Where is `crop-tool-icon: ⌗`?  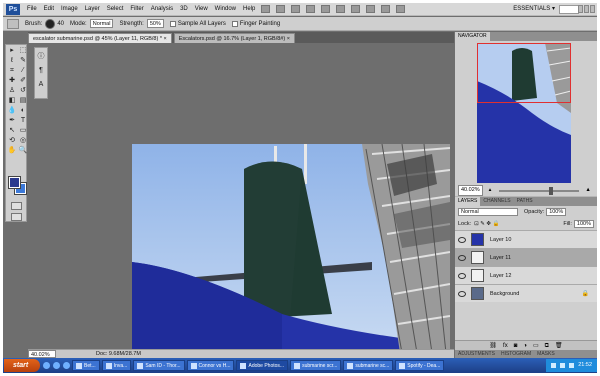 crop-tool-icon: ⌗ is located at coordinates (12, 70).